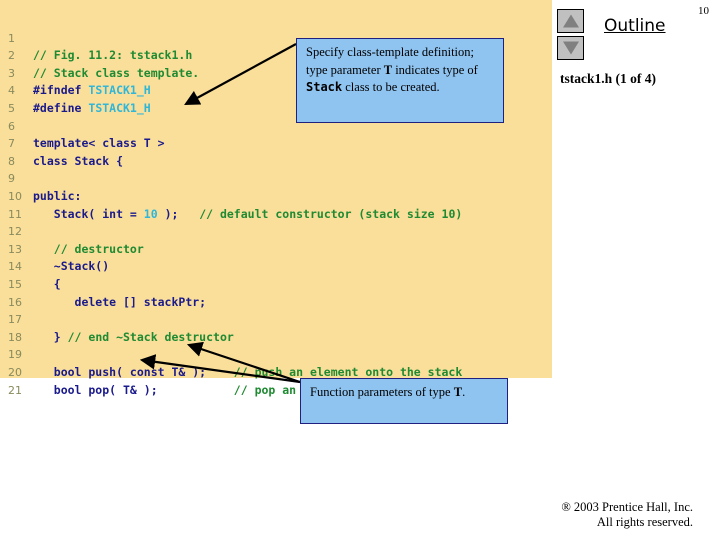 The image size is (720, 540). I want to click on code-line: 16, so click(276, 292).